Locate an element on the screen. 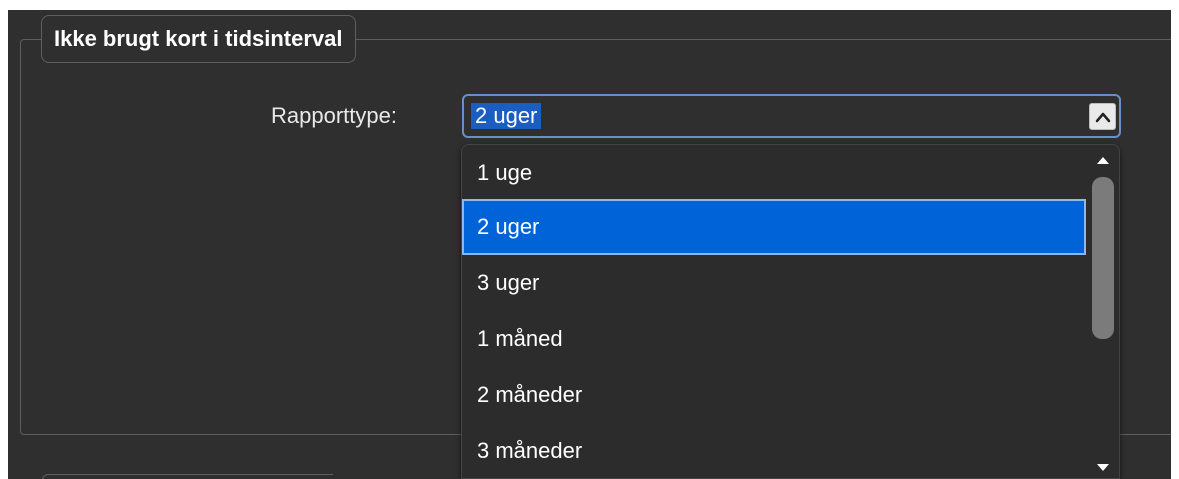 The image size is (1179, 479). dropdown-option: 3 uger is located at coordinates (774, 283).